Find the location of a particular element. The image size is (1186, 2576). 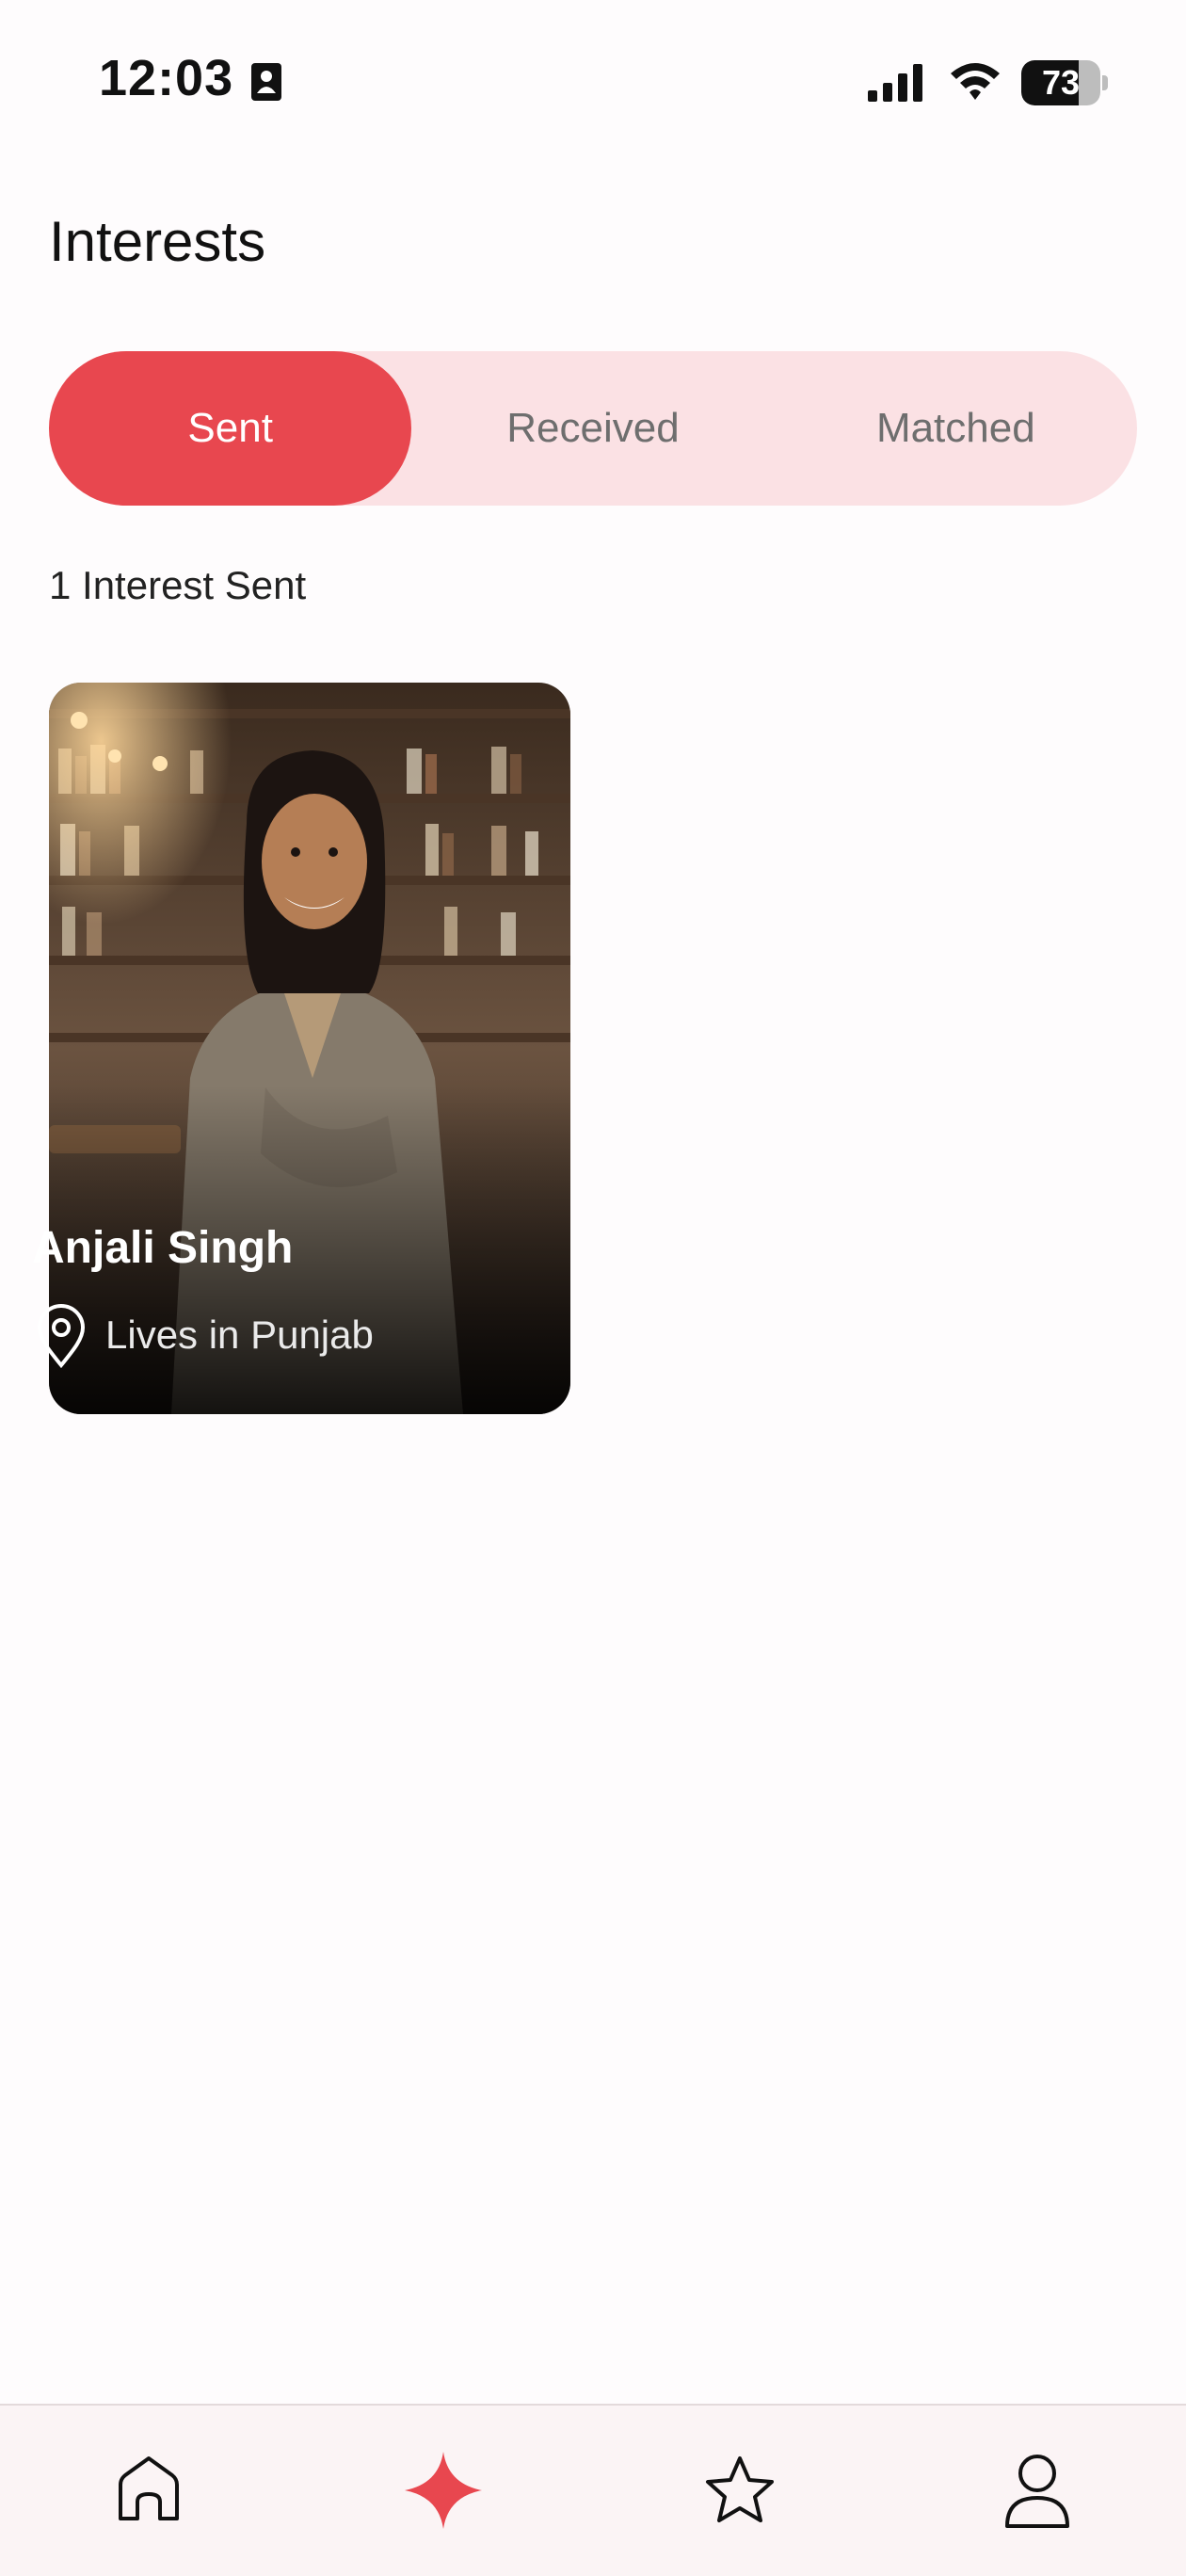

tab-received: Received is located at coordinates (592, 428).